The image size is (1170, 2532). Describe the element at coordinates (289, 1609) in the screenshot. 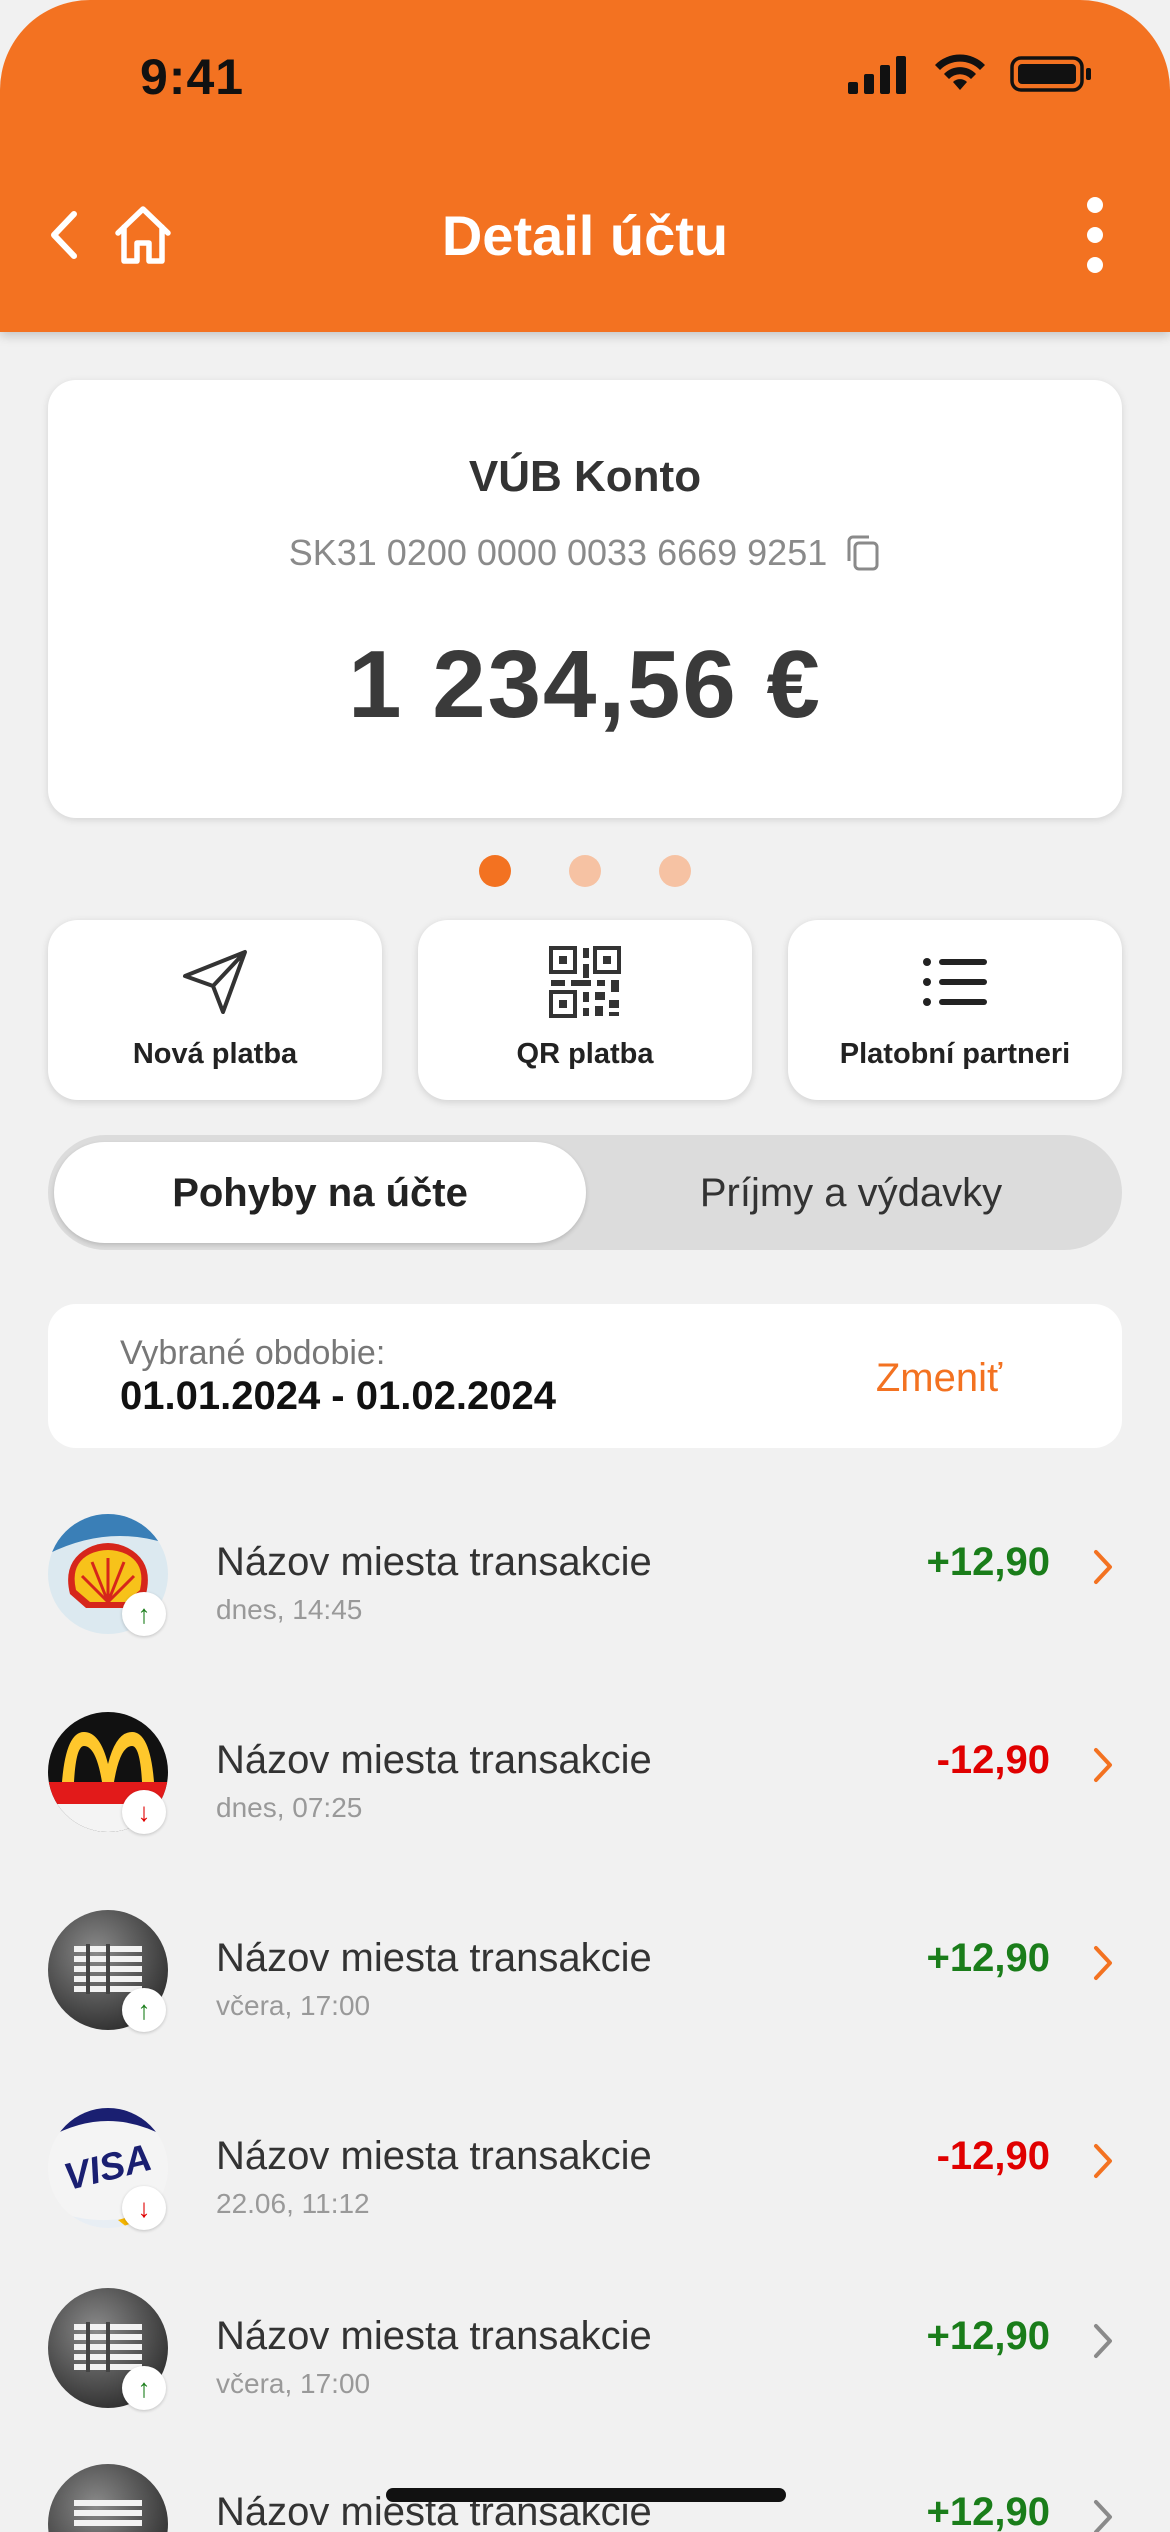

I see `transaction-date: dnes, 14:45` at that location.